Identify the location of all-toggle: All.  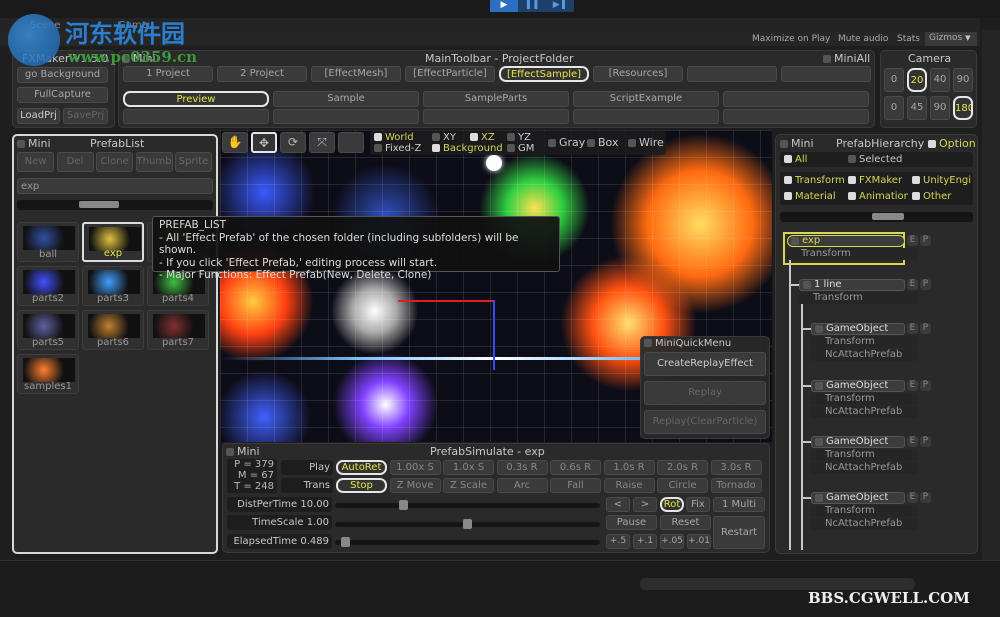
(795, 159).